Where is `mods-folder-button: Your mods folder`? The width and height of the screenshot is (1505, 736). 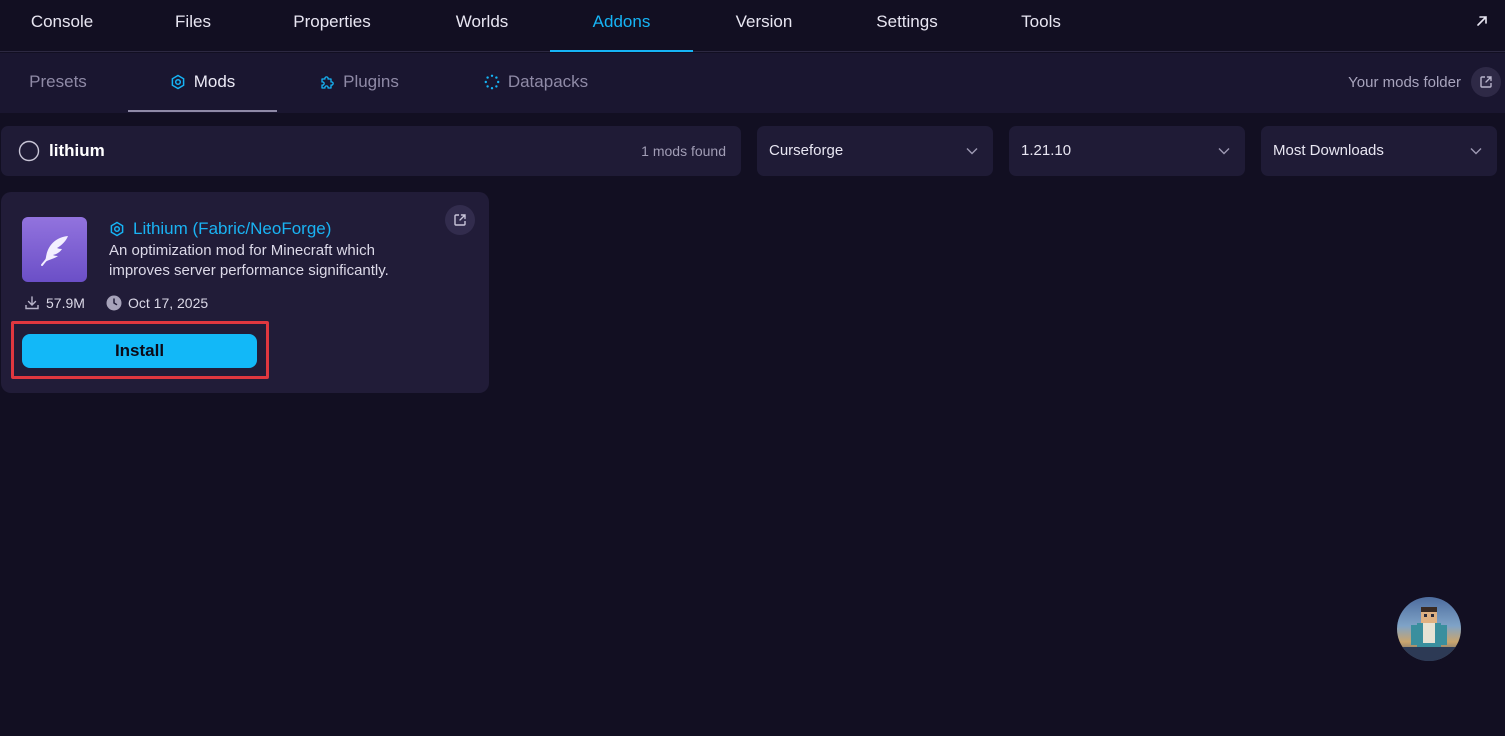 mods-folder-button: Your mods folder is located at coordinates (1424, 82).